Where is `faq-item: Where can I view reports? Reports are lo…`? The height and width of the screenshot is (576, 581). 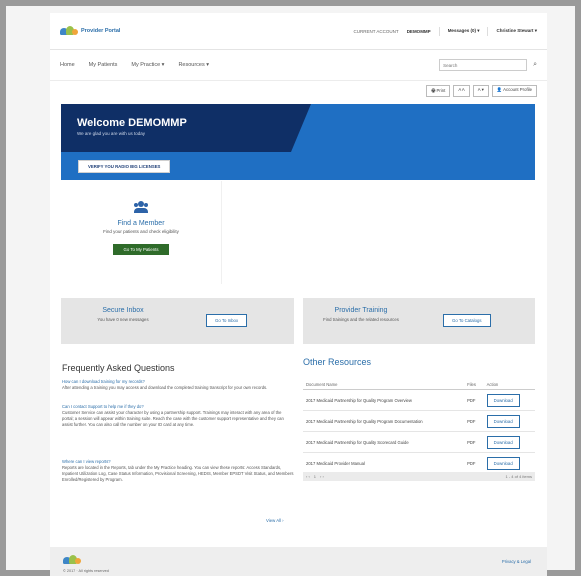 faq-item: Where can I view reports? Reports are lo… is located at coordinates (178, 471).